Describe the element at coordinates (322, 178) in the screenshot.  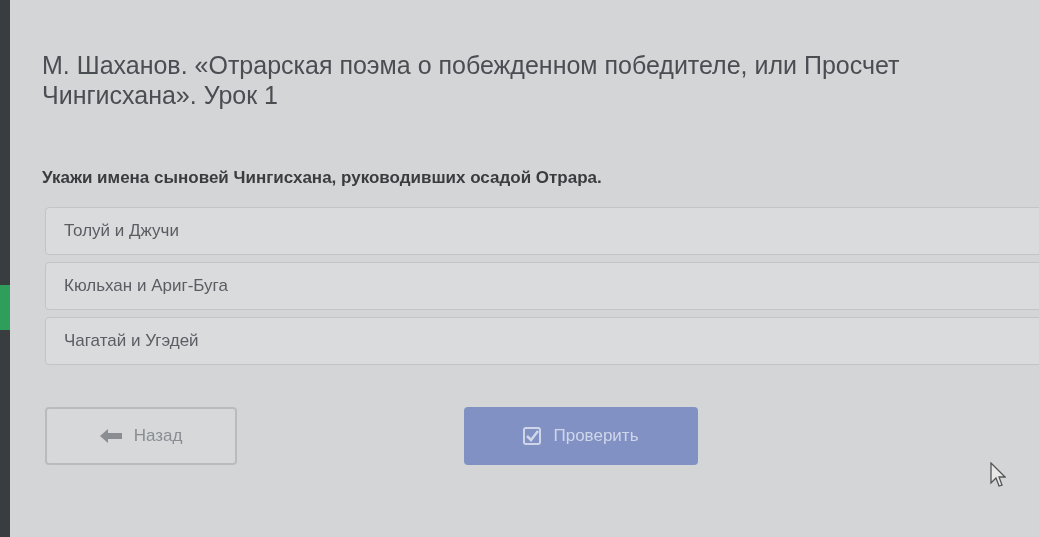
I see `question-text: Укажи имена сыновей Чингисхана, руководивших осадой Отрара.` at that location.